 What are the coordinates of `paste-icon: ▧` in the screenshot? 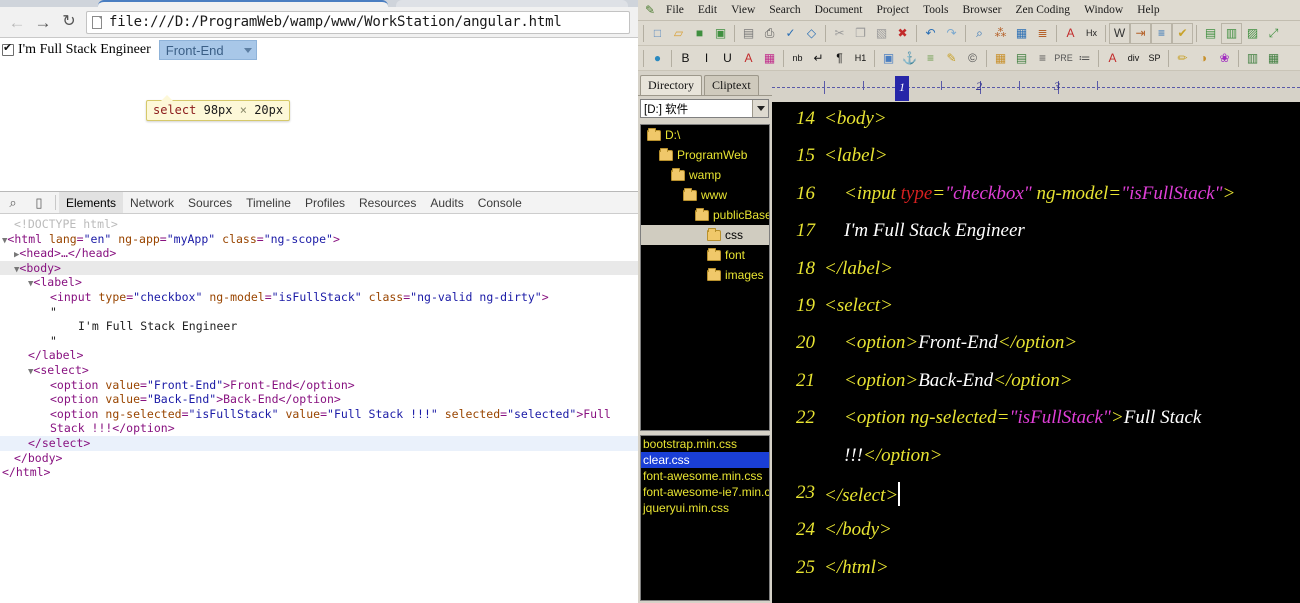 It's located at (881, 33).